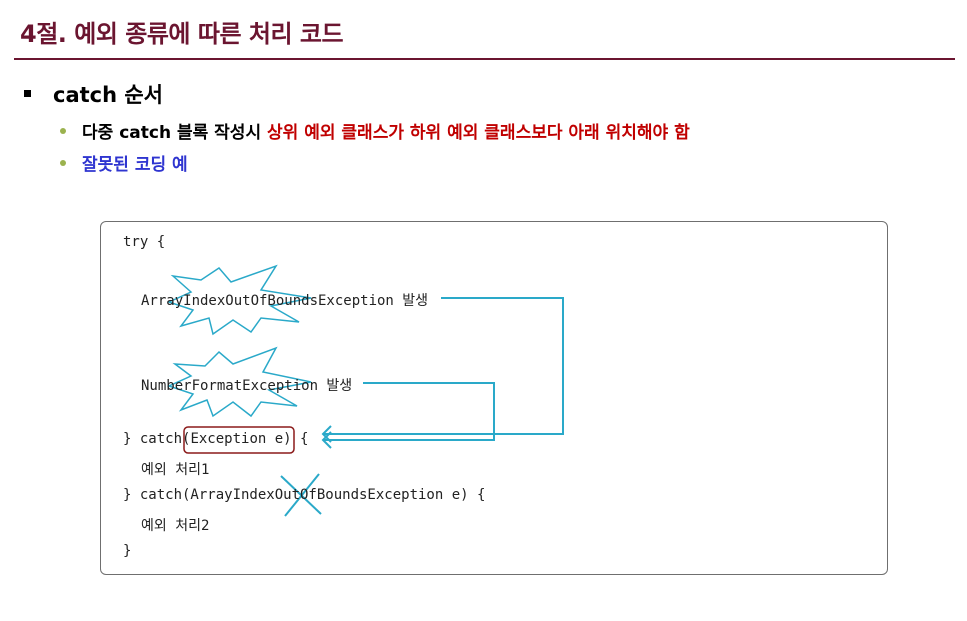 Image resolution: width=967 pixels, height=621 pixels. Describe the element at coordinates (237, 439) in the screenshot. I see `catch-param-exception: (Exception e)` at that location.